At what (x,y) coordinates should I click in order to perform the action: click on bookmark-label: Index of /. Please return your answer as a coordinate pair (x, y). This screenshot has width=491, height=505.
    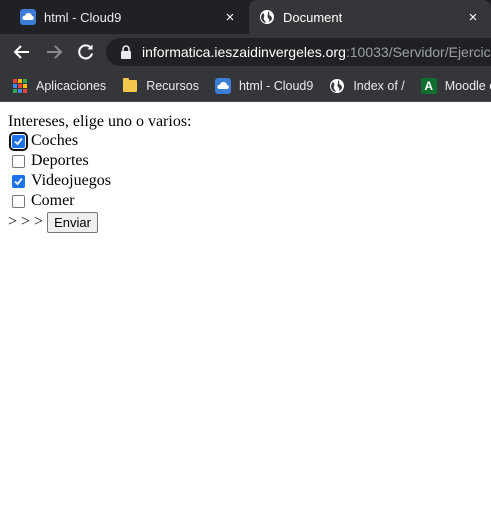
    Looking at the image, I should click on (379, 85).